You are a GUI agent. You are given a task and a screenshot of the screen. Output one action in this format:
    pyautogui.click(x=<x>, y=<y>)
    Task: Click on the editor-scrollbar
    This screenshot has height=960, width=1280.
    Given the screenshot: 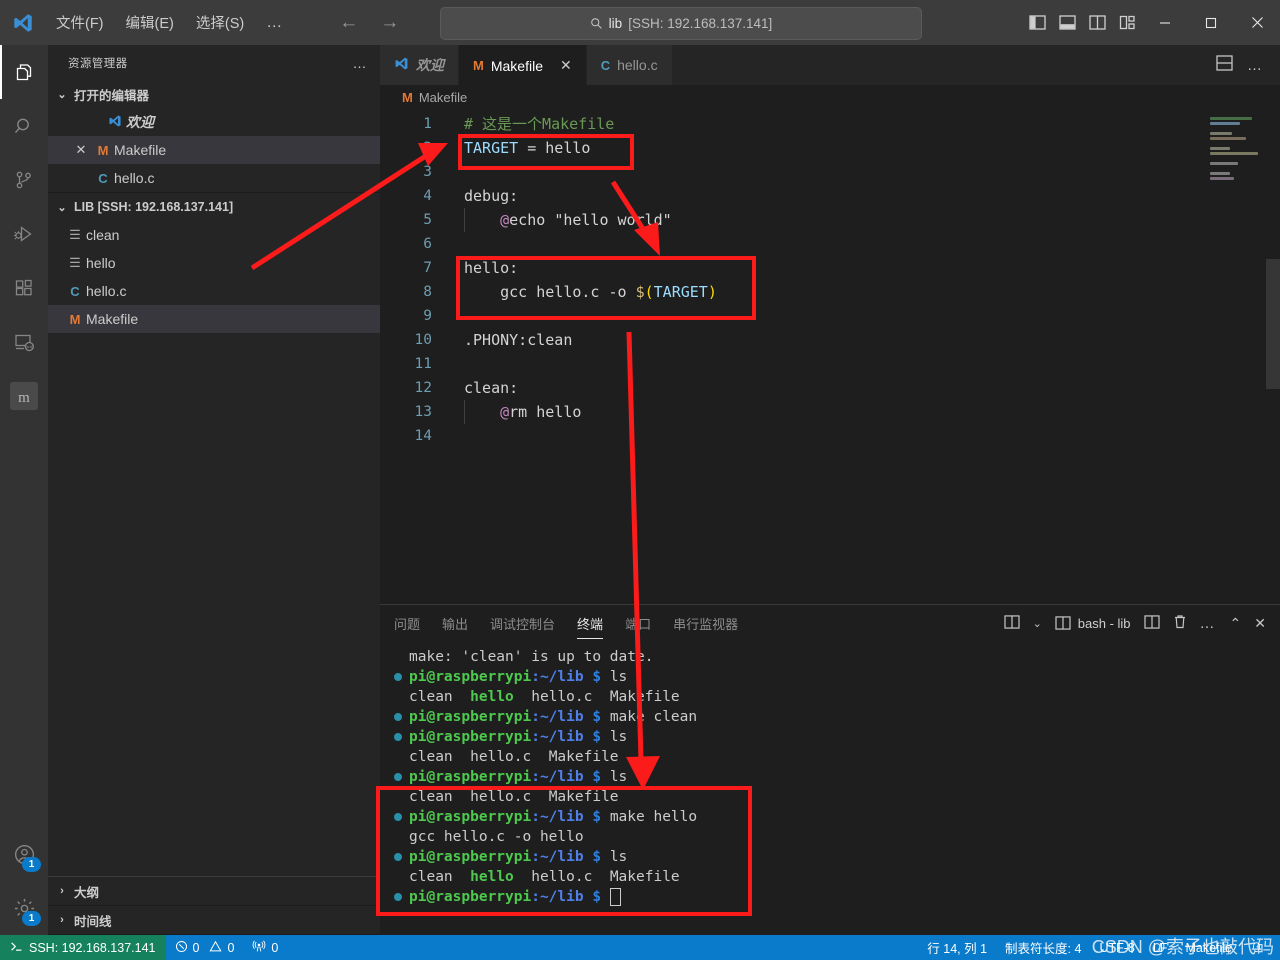 What is the action you would take?
    pyautogui.click(x=1273, y=324)
    